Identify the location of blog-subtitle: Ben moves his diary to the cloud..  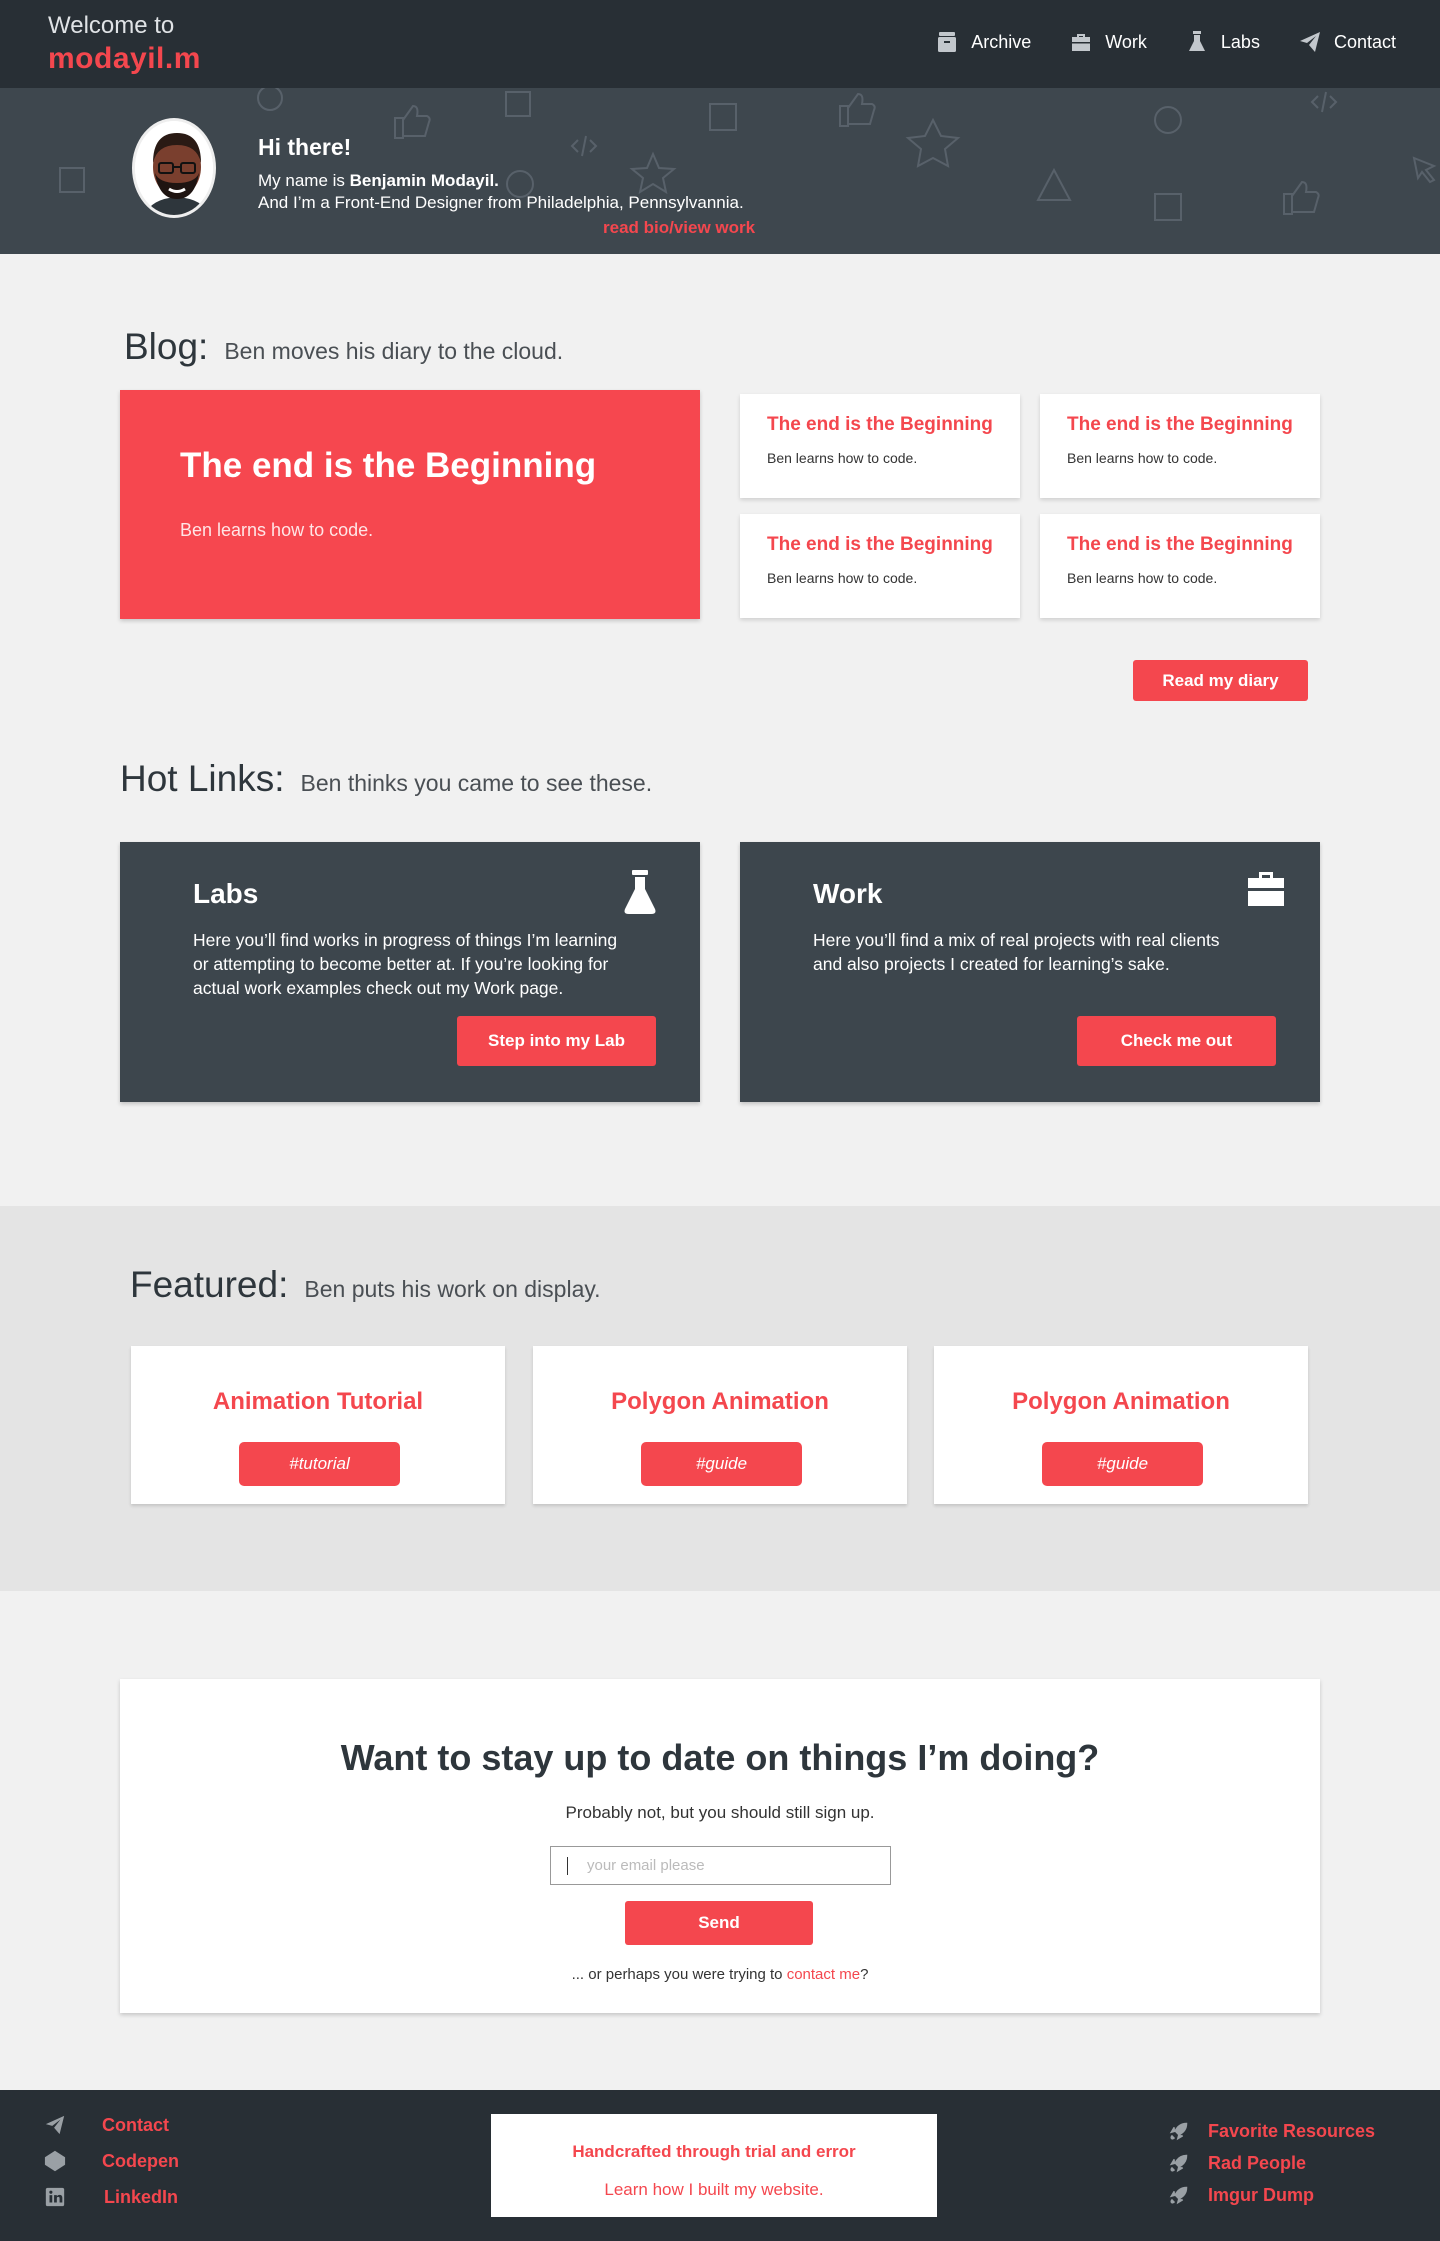
(394, 351).